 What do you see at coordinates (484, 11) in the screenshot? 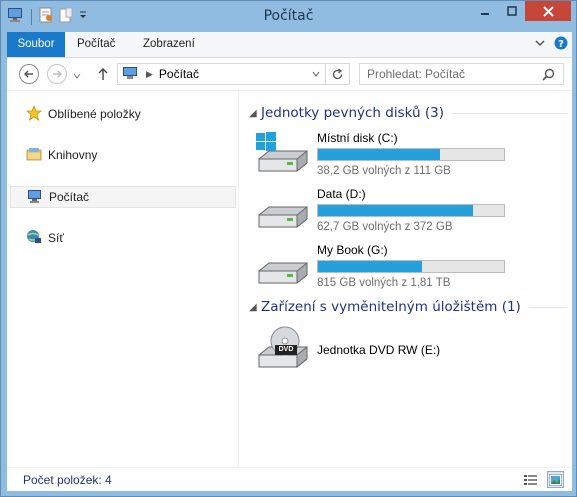
I see `minimize-button` at bounding box center [484, 11].